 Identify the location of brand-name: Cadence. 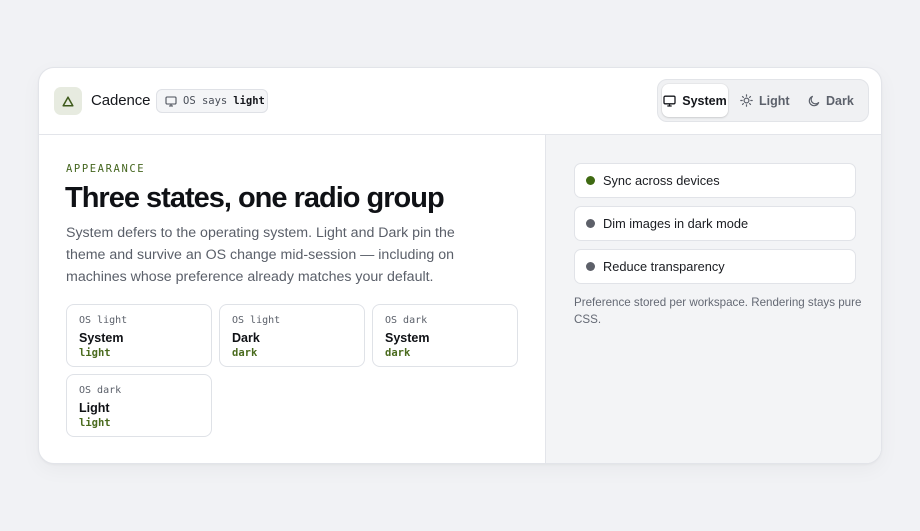
(121, 100).